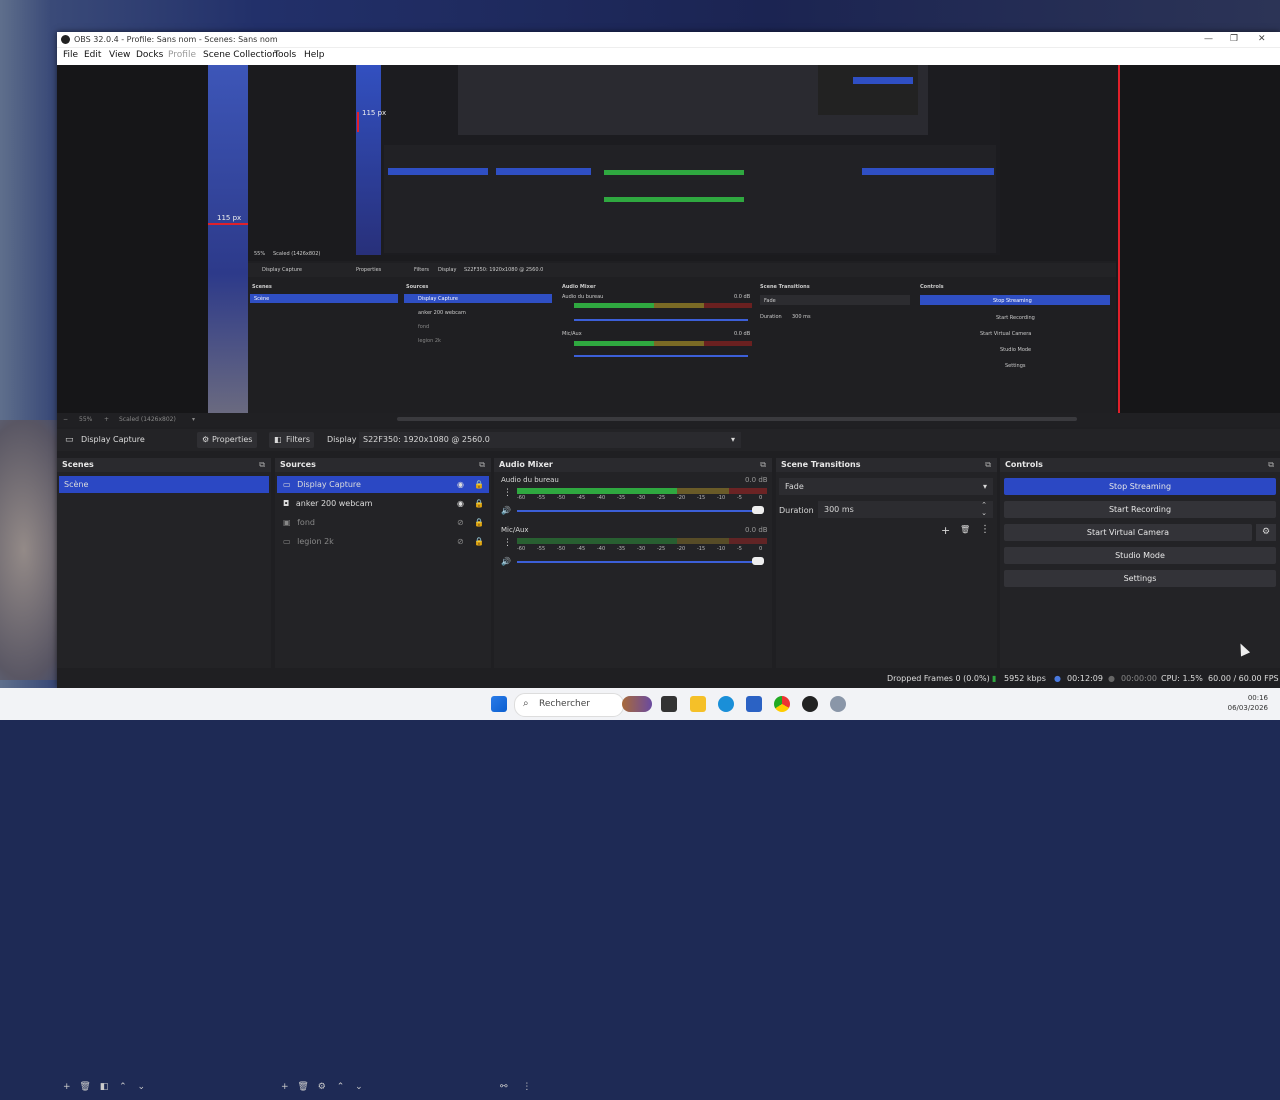 The width and height of the screenshot is (1280, 1100). I want to click on mixer-footer: ⚯ ⋮, so click(600, 1091).